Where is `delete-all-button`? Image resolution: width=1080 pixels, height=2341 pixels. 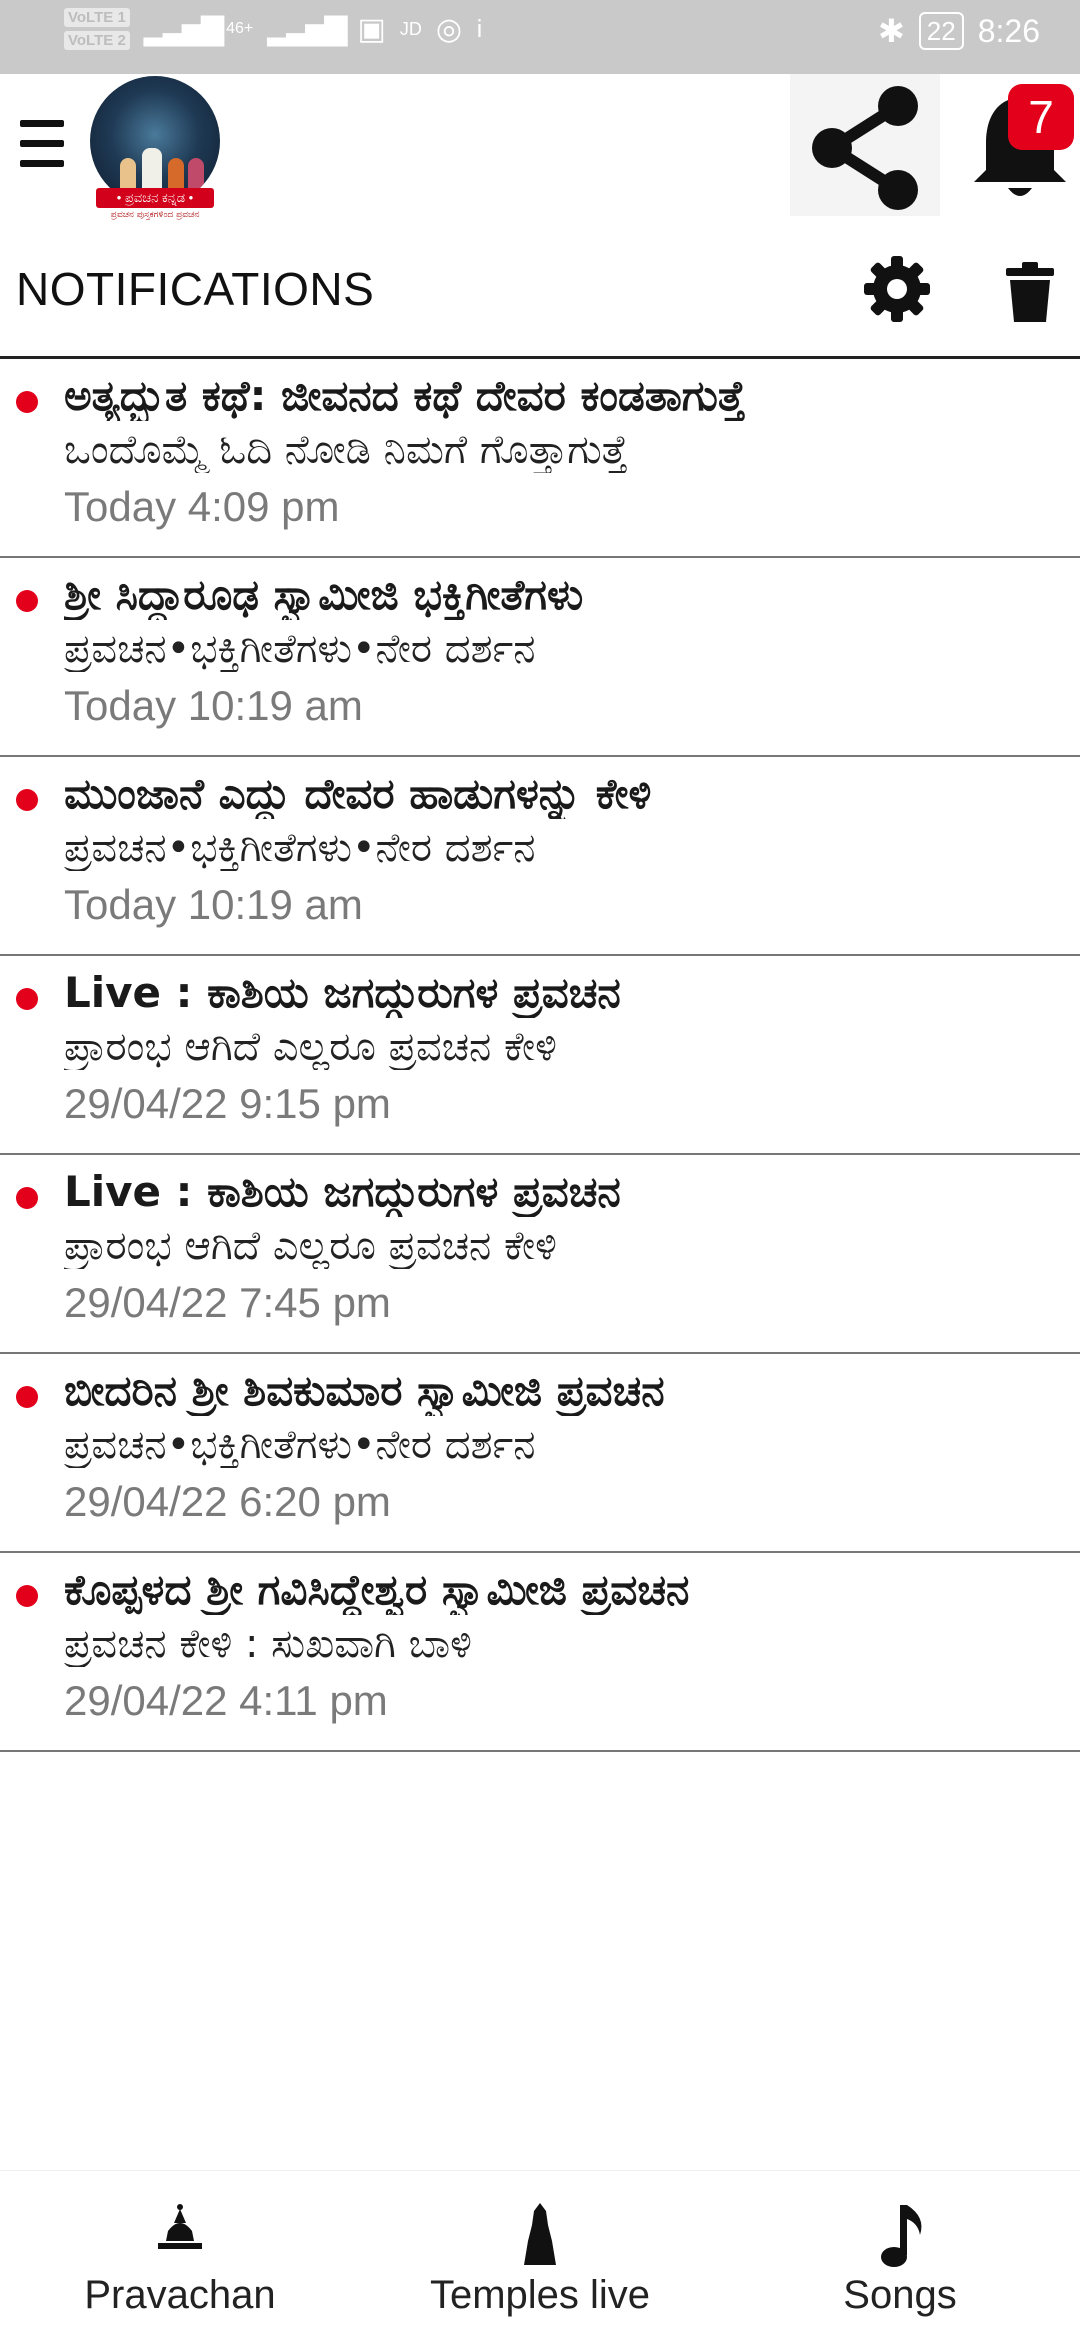 delete-all-button is located at coordinates (1030, 292).